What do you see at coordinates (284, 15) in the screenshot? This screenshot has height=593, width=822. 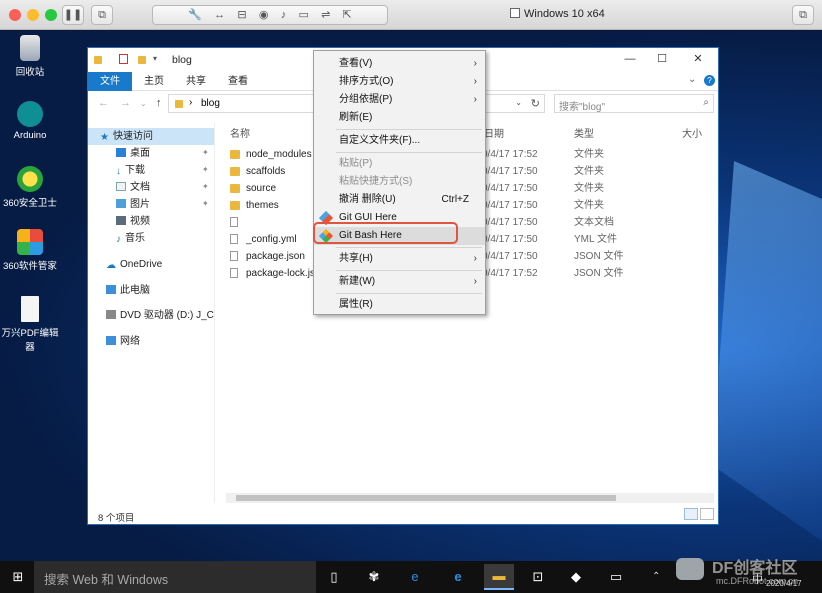 I see `audio-icon: ♪` at bounding box center [284, 15].